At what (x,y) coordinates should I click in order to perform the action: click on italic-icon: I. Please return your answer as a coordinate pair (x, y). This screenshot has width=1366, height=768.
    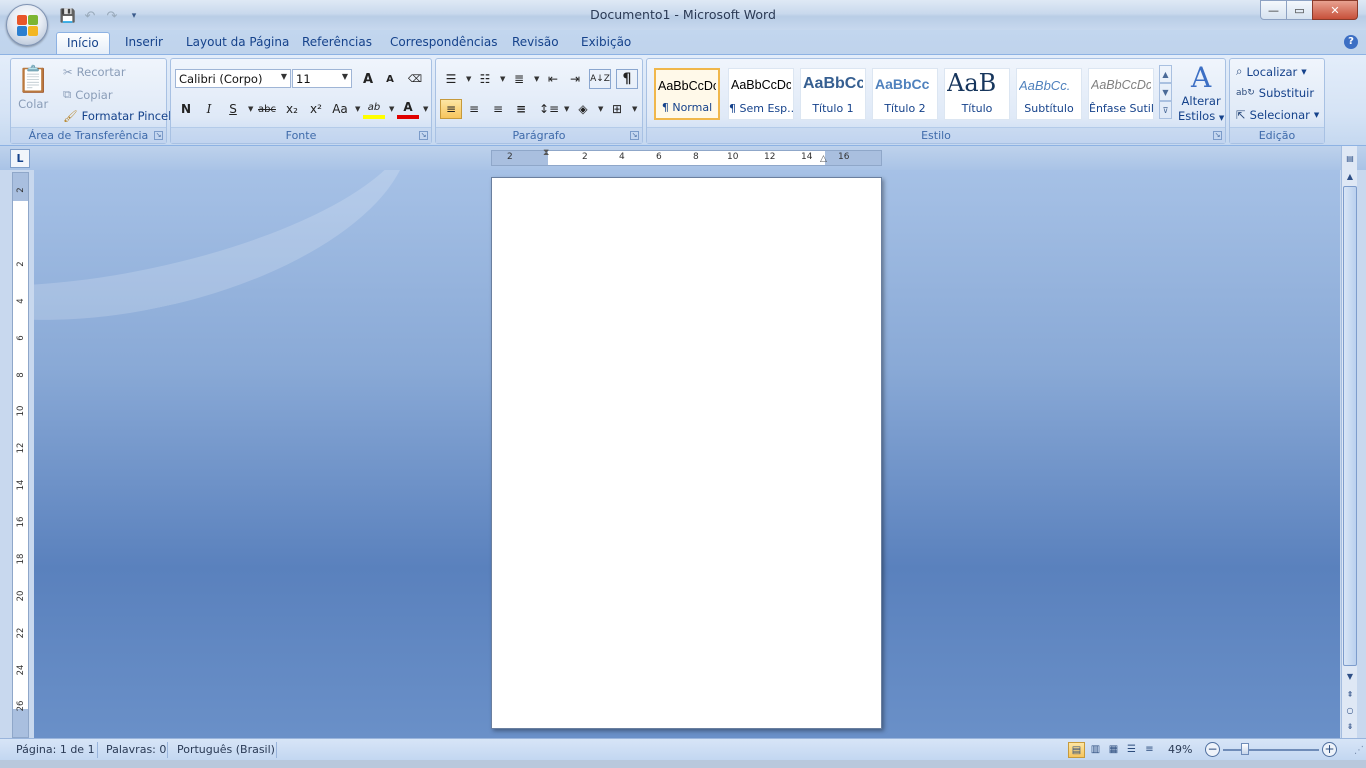
    Looking at the image, I should click on (209, 109).